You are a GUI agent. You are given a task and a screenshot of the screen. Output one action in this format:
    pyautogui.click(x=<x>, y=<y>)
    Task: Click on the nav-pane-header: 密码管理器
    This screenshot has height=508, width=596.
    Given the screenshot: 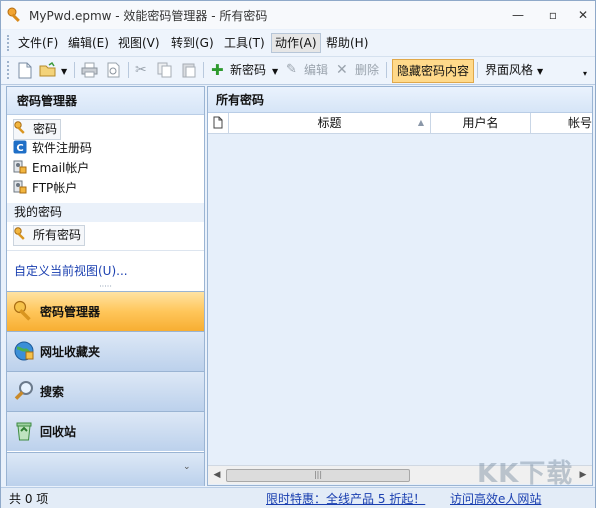 What is the action you would take?
    pyautogui.click(x=105, y=101)
    